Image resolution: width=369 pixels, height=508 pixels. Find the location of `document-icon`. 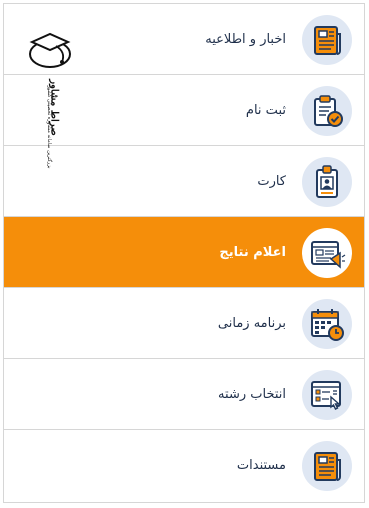

document-icon is located at coordinates (327, 466).